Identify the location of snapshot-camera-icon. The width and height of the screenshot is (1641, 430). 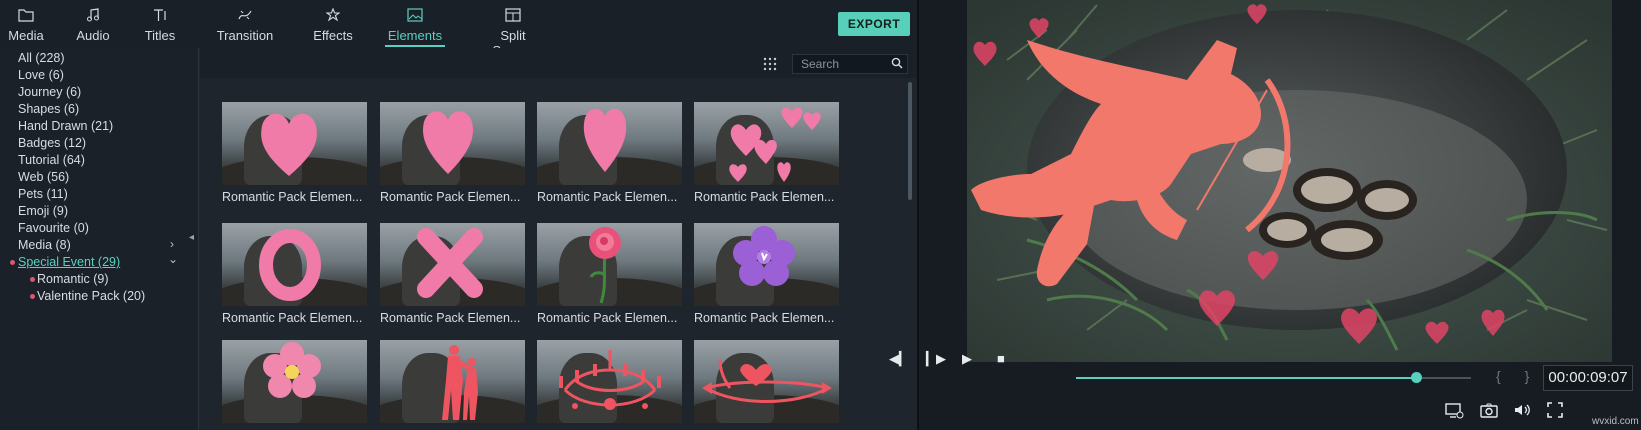
(1489, 410).